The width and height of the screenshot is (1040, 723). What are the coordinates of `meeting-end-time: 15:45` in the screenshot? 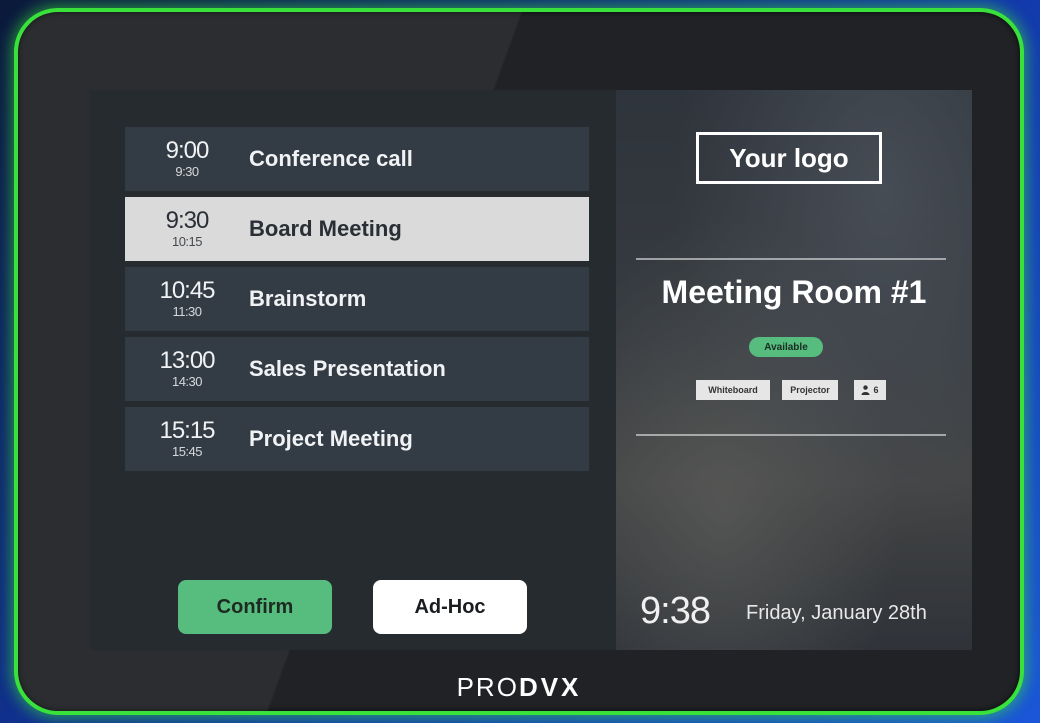 It's located at (187, 451).